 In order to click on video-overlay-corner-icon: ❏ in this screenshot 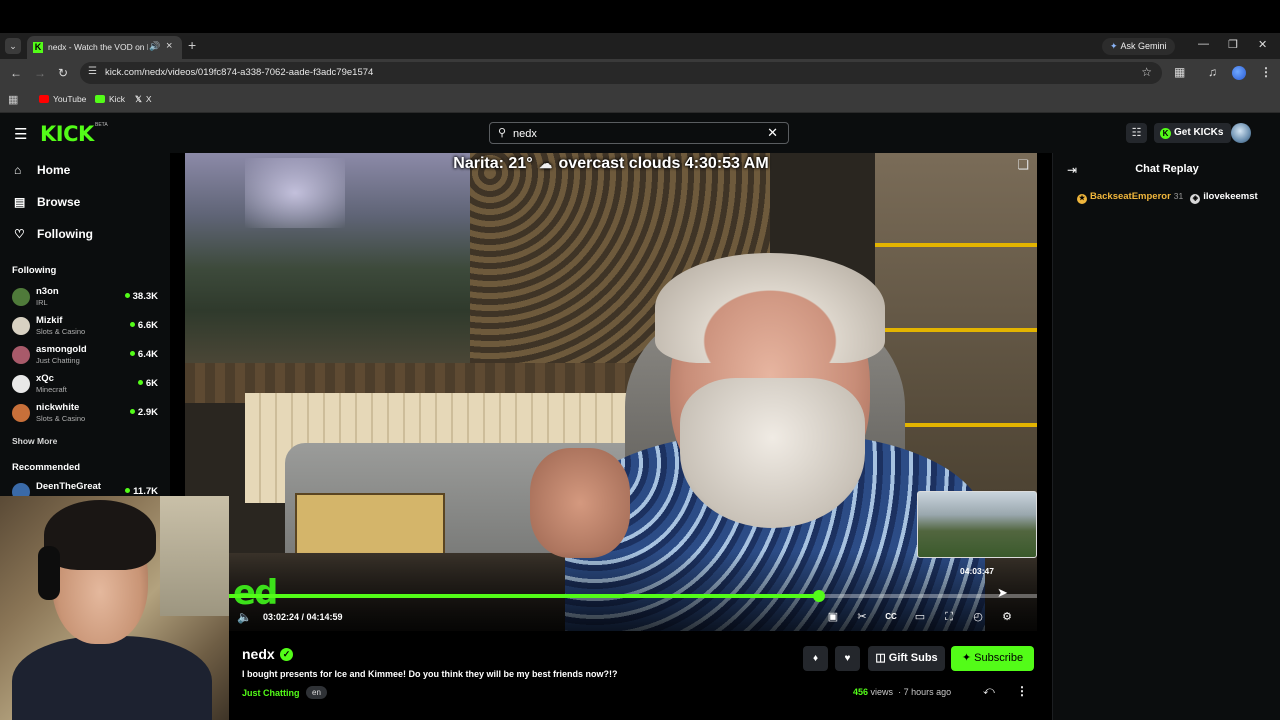, I will do `click(1023, 164)`.